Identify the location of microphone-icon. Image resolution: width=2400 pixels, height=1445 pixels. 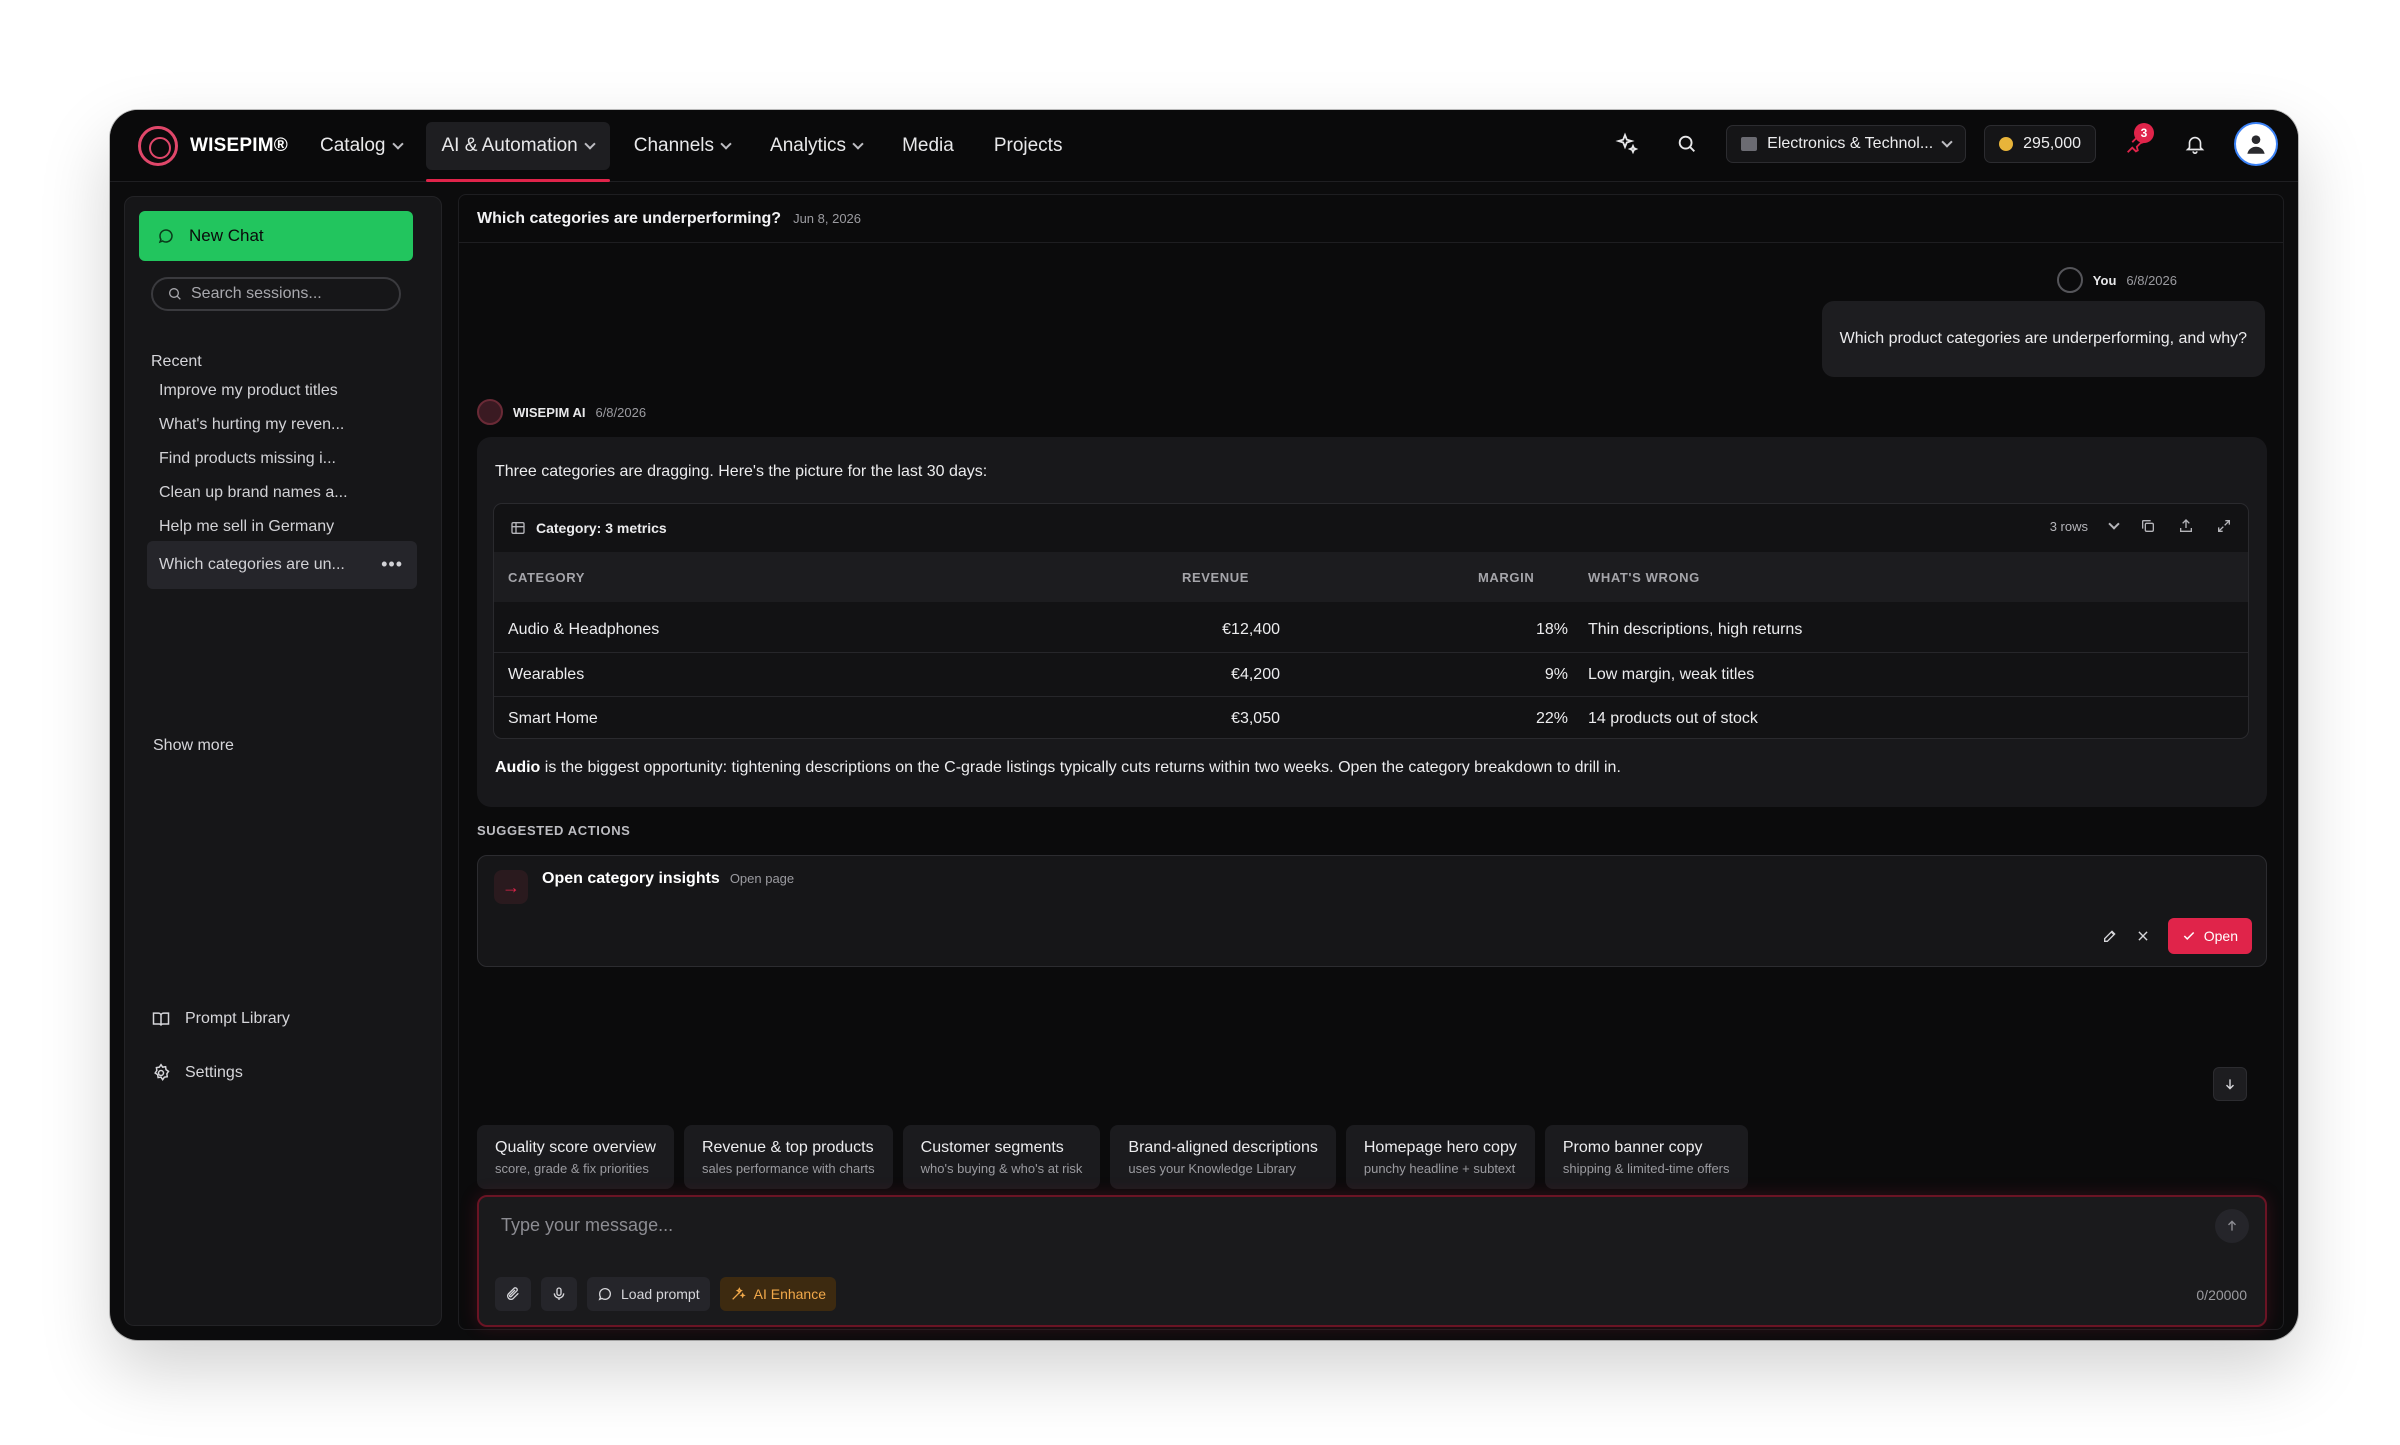
(559, 1293).